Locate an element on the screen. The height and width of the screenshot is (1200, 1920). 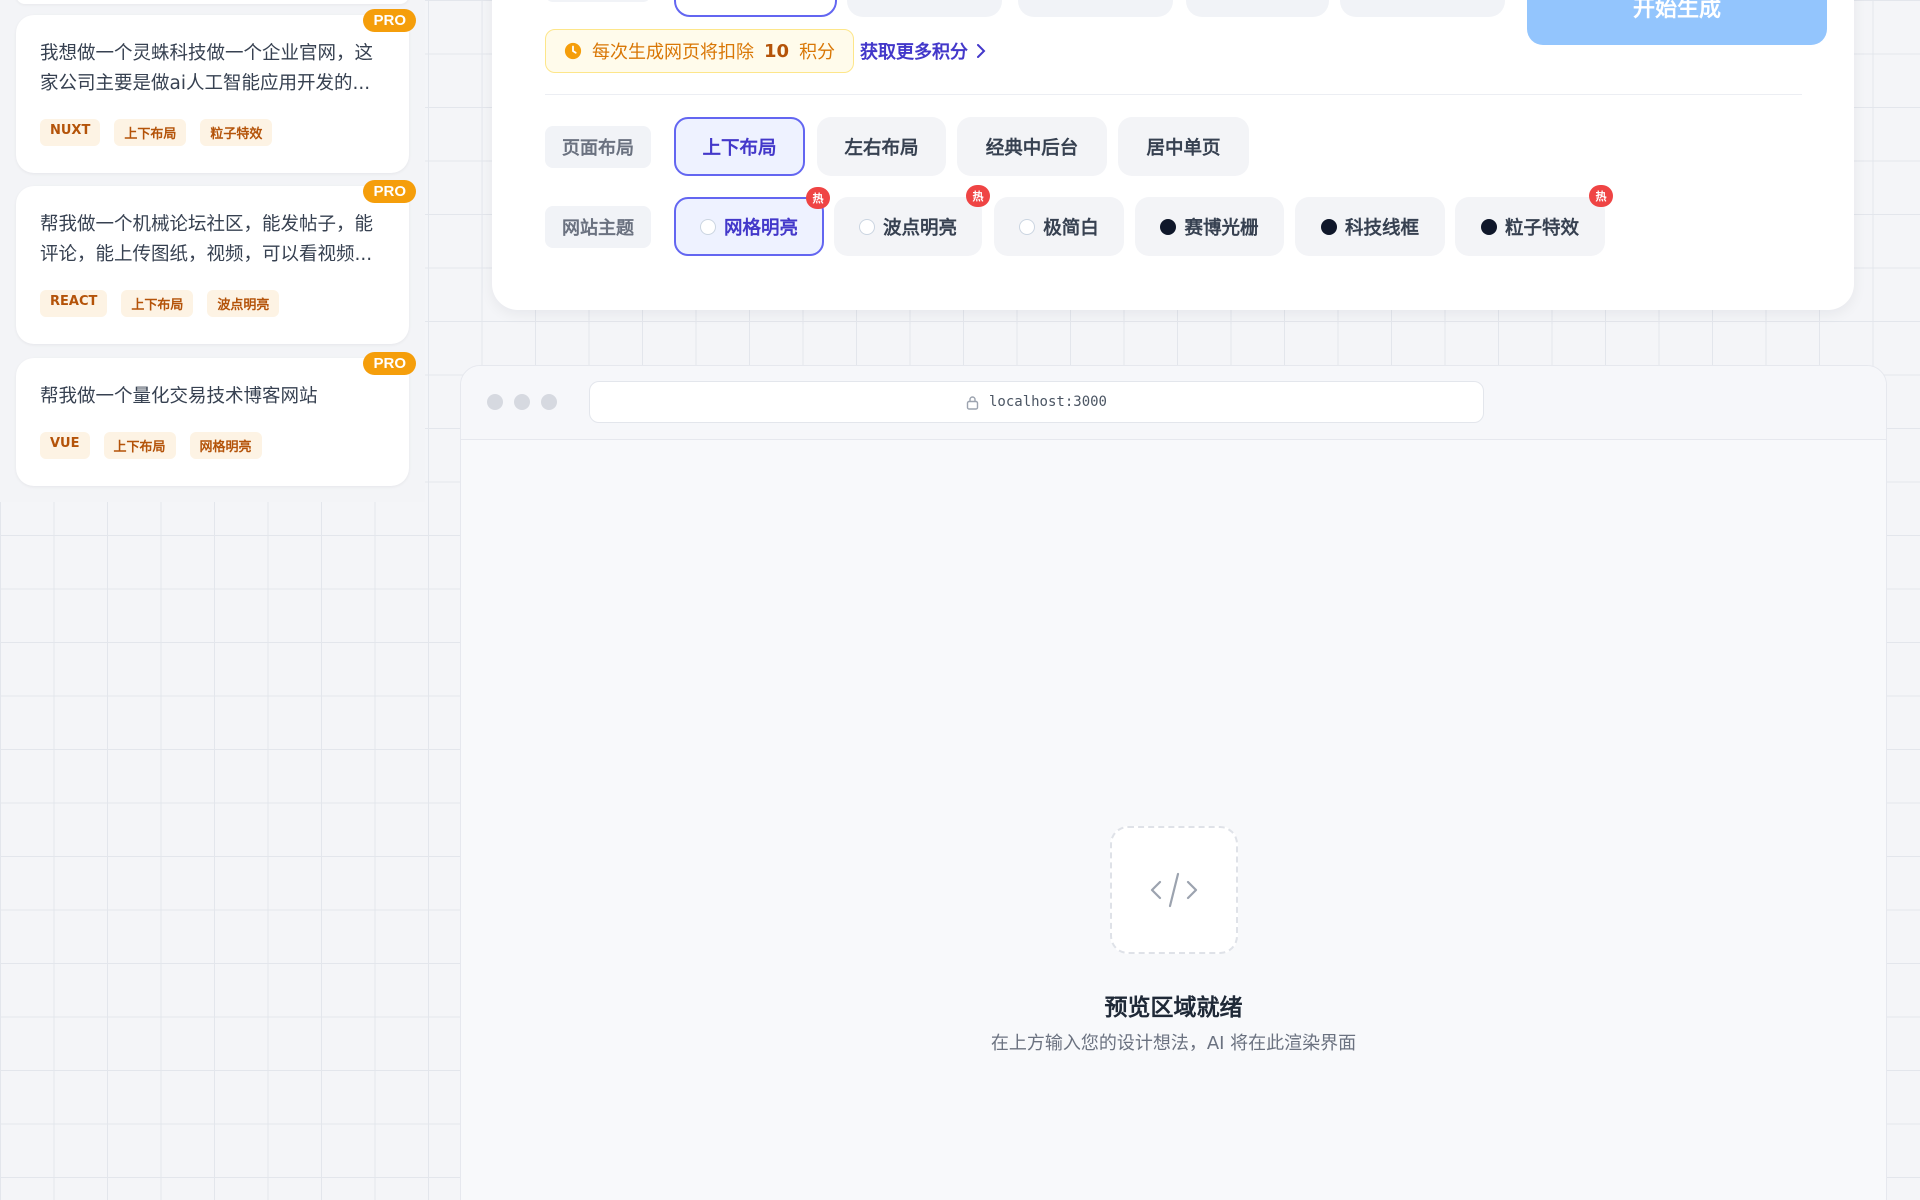
layout-option-admin: 经典中后台 is located at coordinates (1032, 146).